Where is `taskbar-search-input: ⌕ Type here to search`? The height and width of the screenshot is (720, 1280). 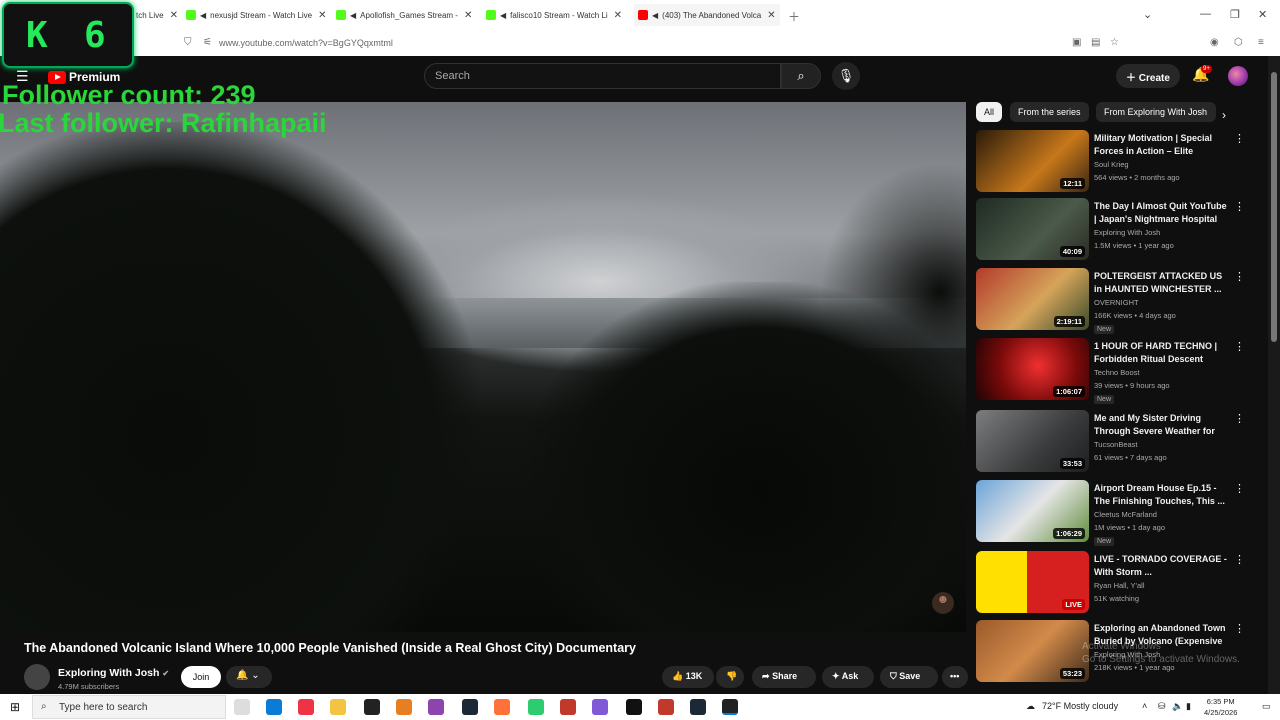 taskbar-search-input: ⌕ Type here to search is located at coordinates (129, 707).